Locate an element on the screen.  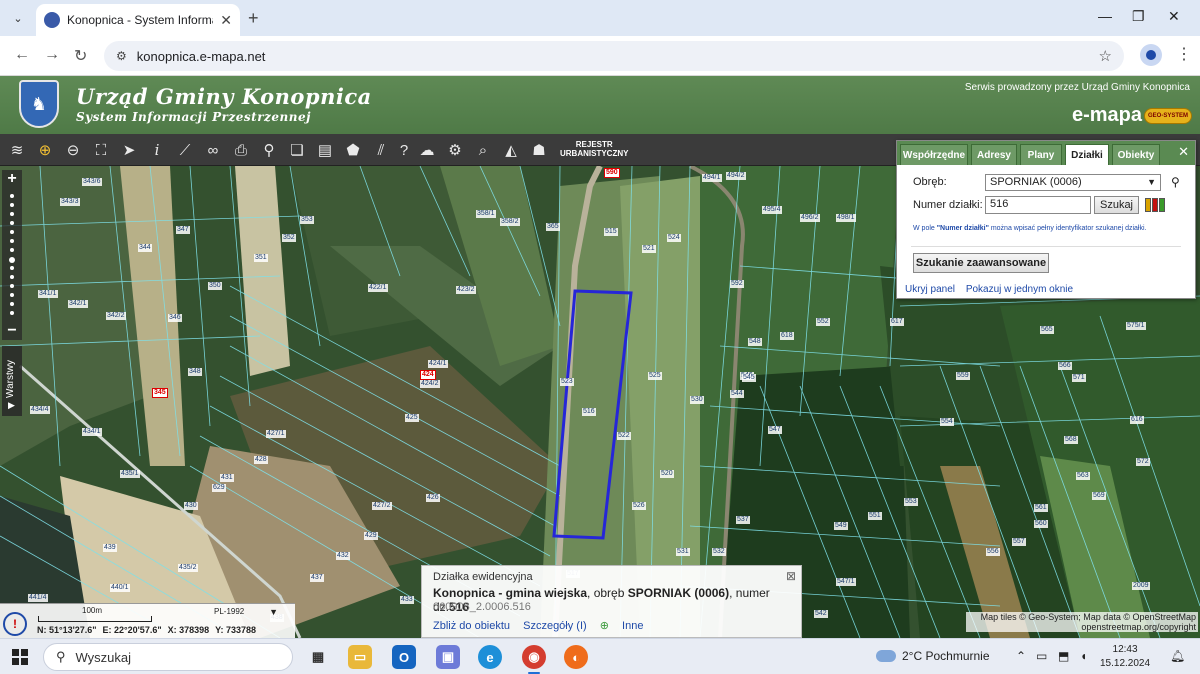
copy-icon: ❏ is located at coordinates (297, 150).